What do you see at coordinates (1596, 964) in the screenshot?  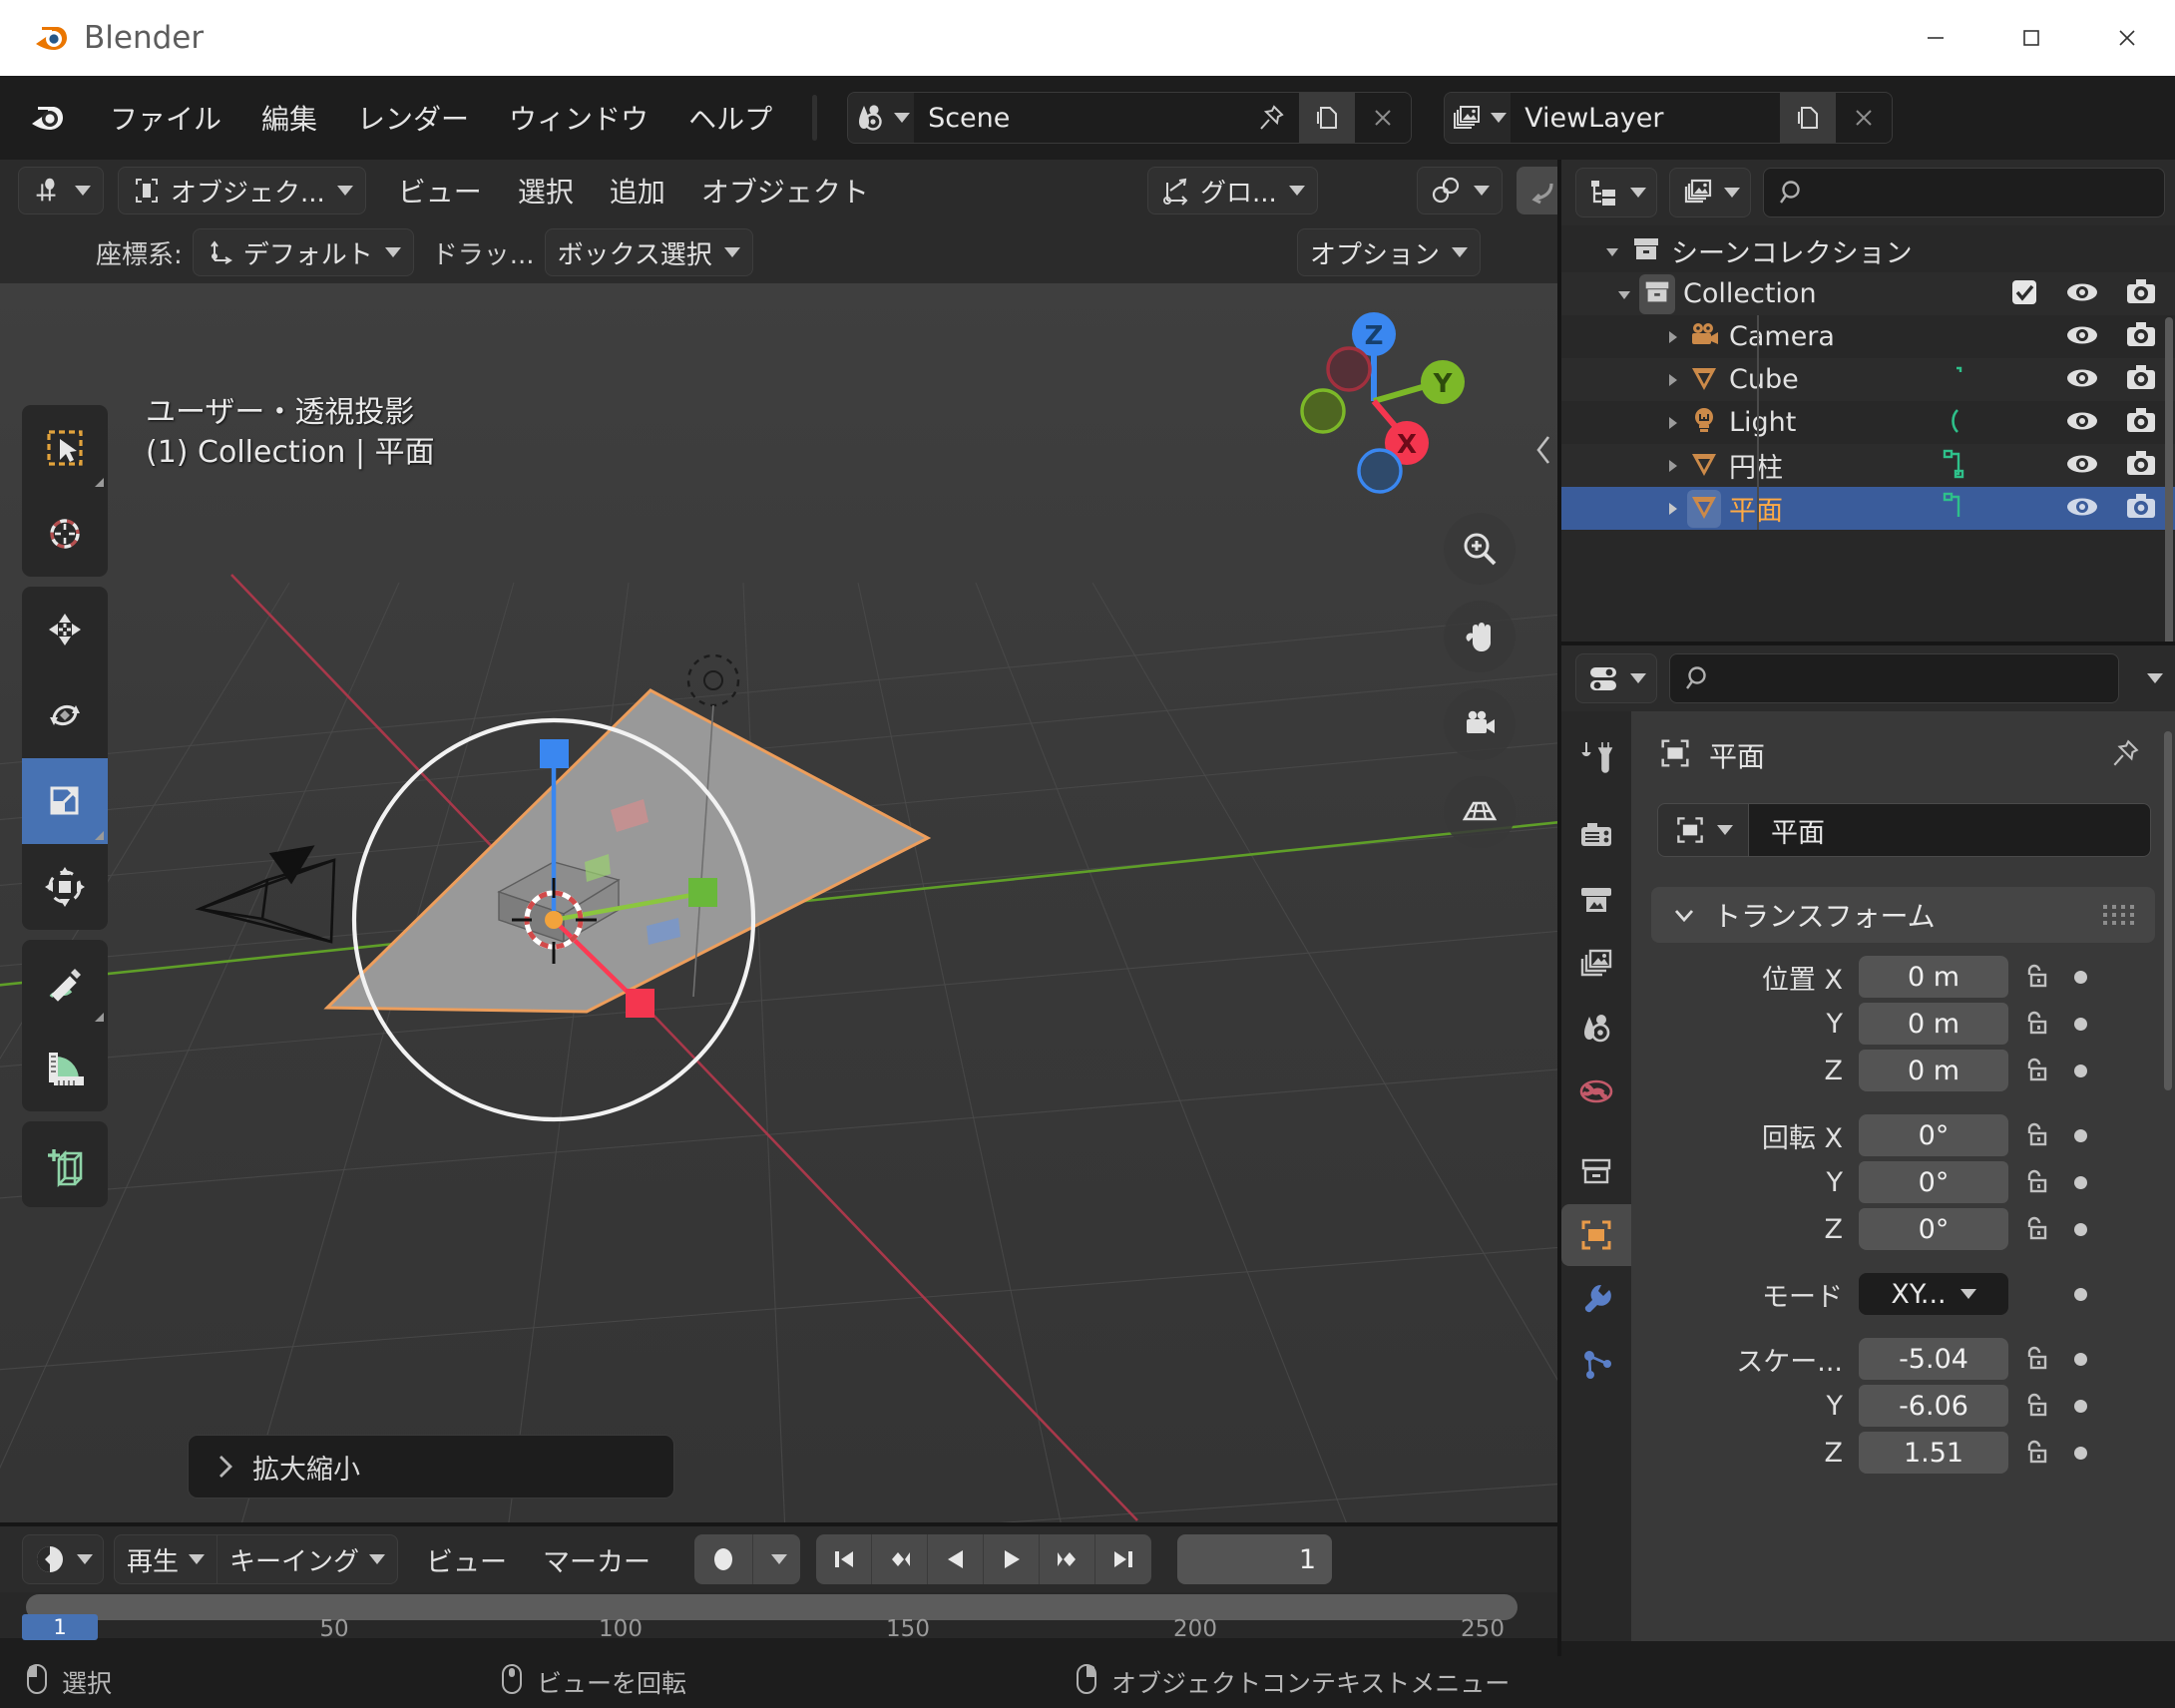 I see `view-layer-tab` at bounding box center [1596, 964].